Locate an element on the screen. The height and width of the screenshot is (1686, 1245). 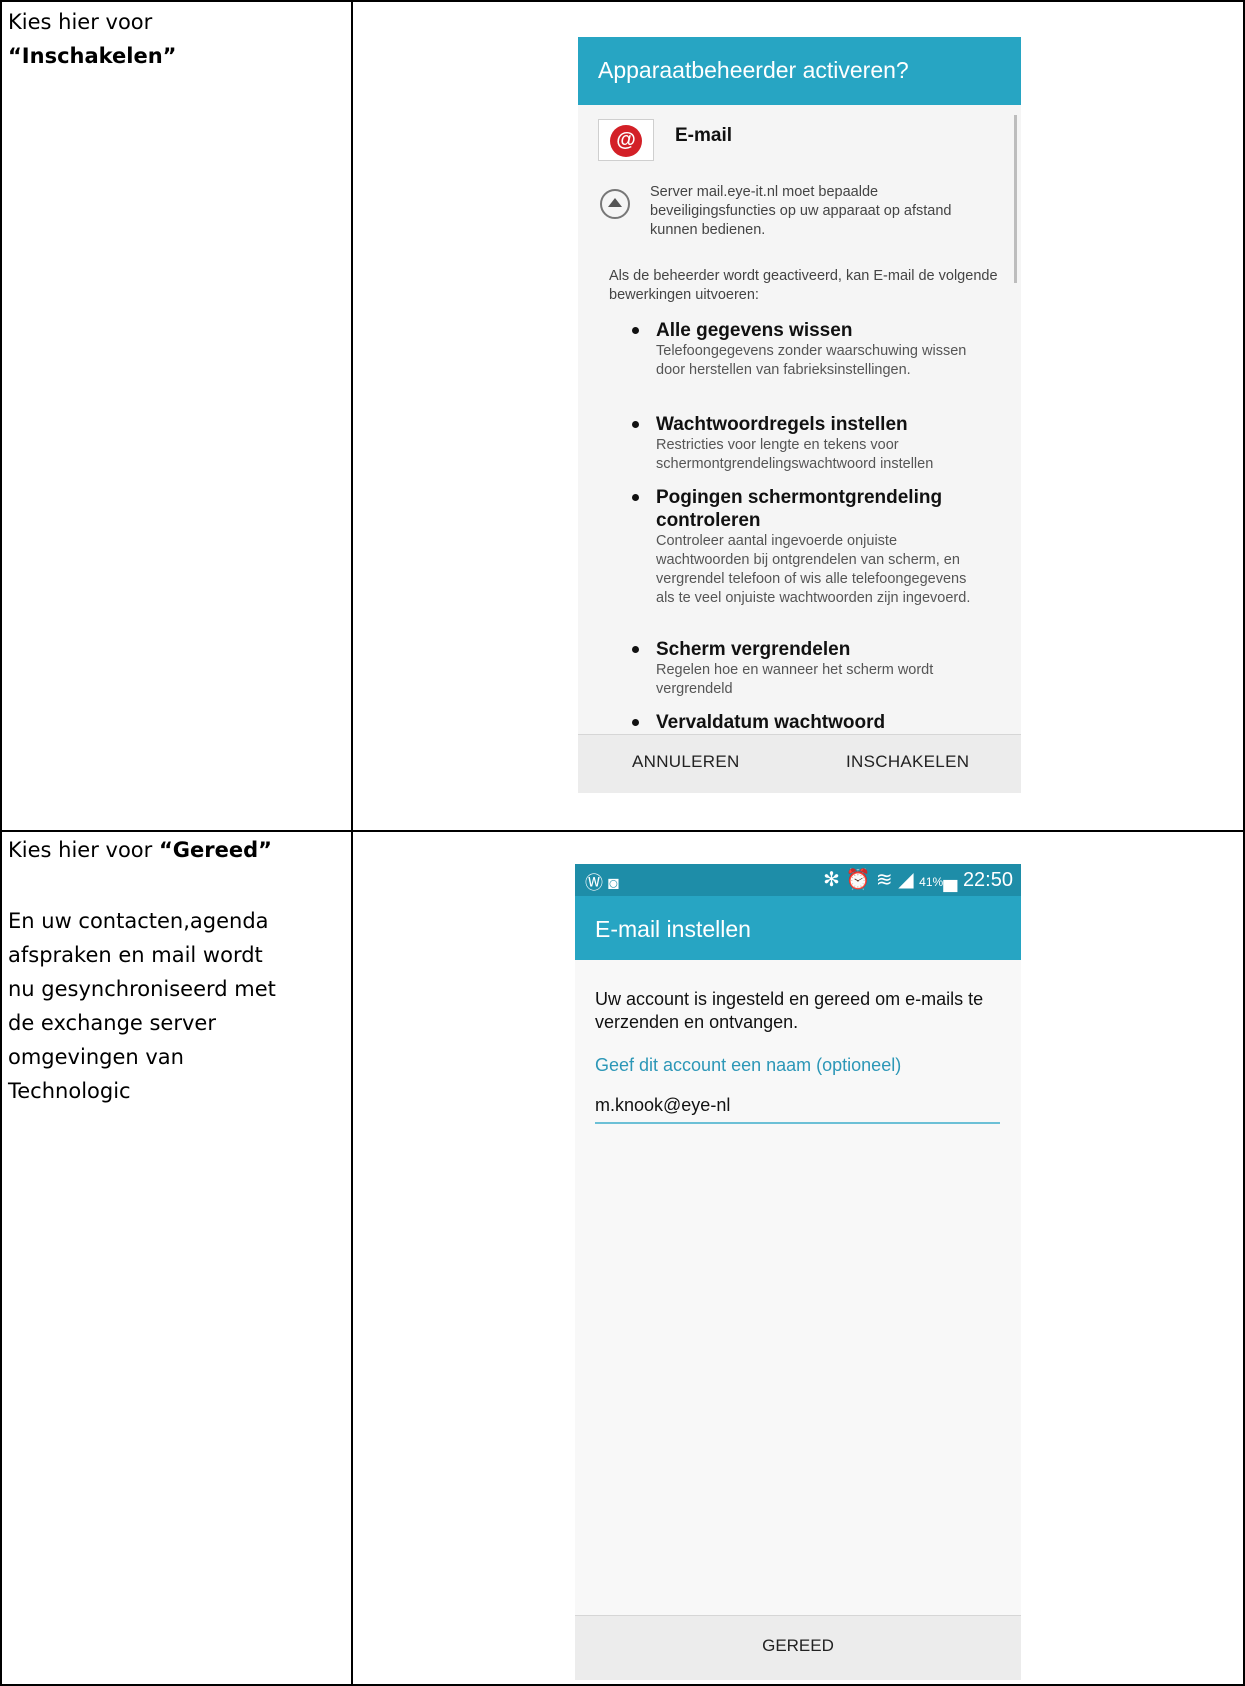
setup-title: E-mail instellen is located at coordinates (673, 929).